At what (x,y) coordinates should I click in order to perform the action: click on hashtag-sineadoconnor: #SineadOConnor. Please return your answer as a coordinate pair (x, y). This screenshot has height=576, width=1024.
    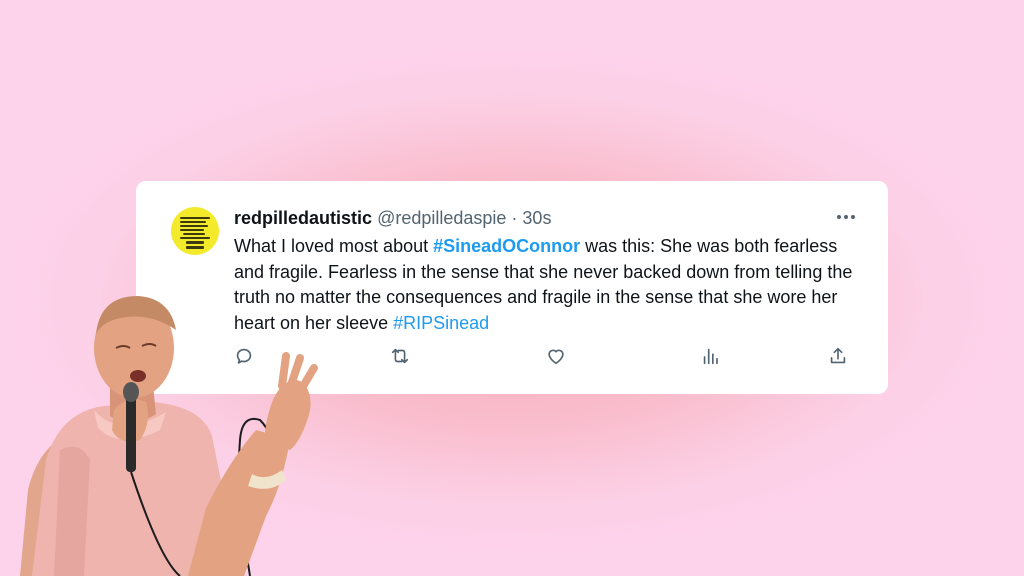
    Looking at the image, I should click on (506, 246).